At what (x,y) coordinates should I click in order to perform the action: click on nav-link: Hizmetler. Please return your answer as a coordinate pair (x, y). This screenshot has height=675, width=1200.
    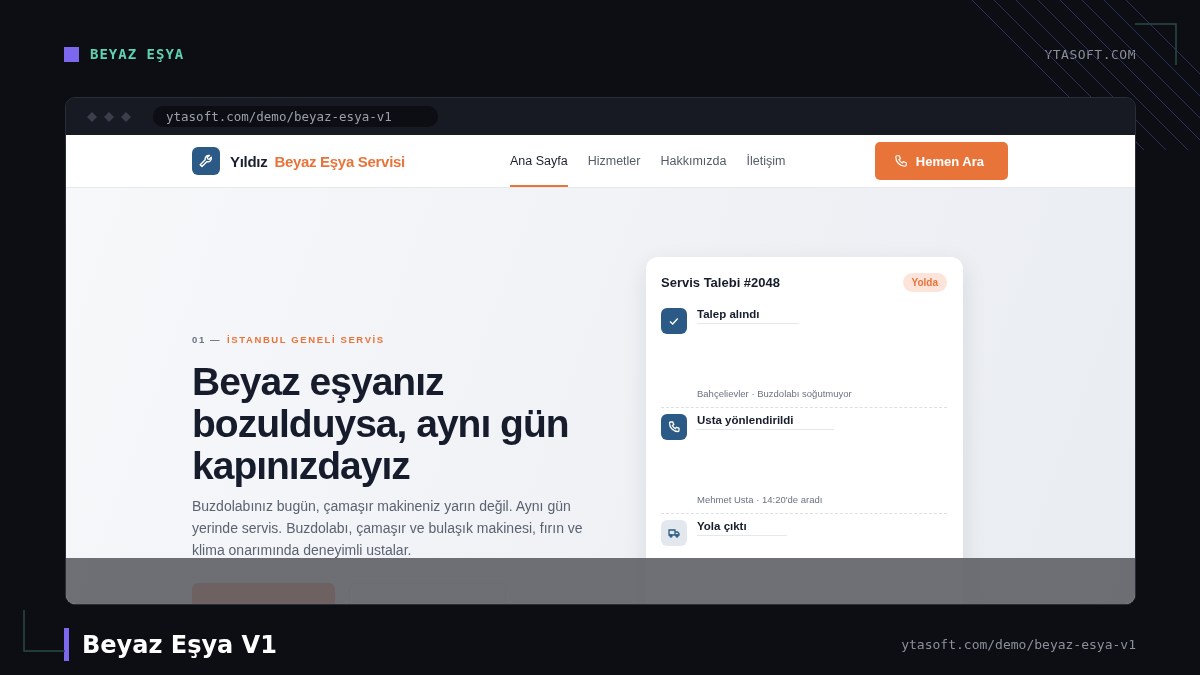
    Looking at the image, I should click on (614, 161).